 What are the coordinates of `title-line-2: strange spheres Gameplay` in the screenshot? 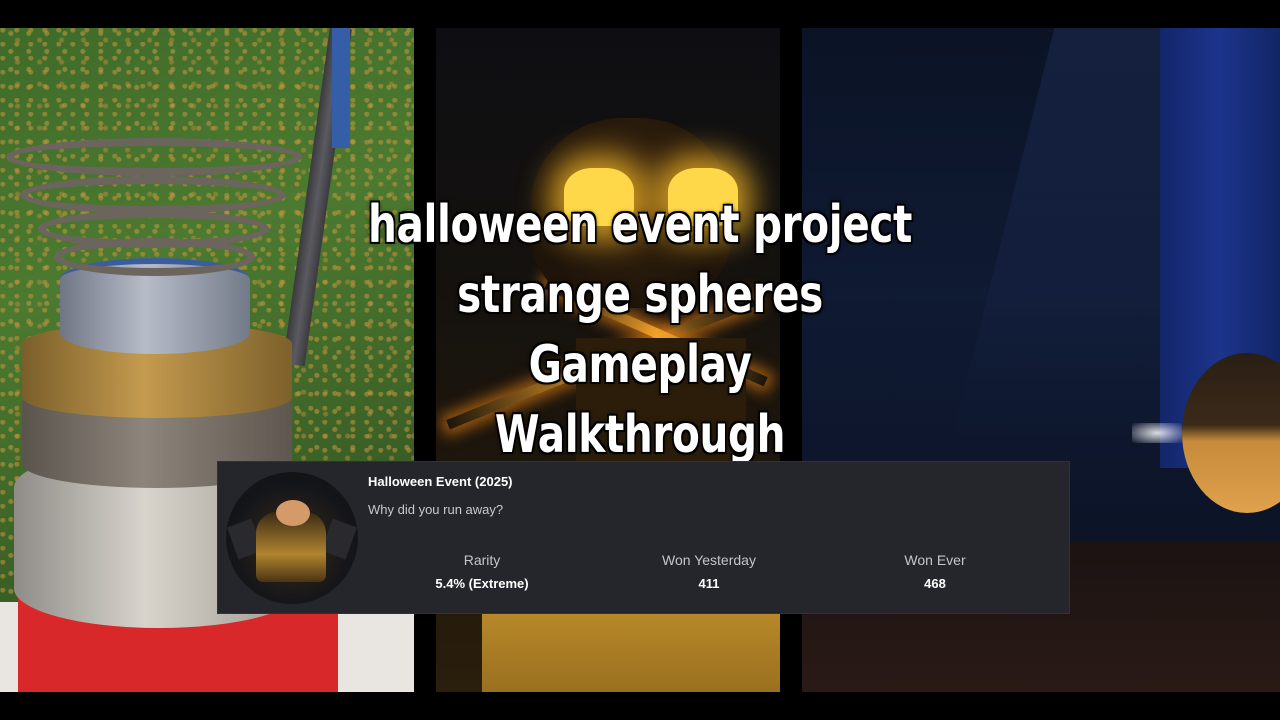 It's located at (640, 330).